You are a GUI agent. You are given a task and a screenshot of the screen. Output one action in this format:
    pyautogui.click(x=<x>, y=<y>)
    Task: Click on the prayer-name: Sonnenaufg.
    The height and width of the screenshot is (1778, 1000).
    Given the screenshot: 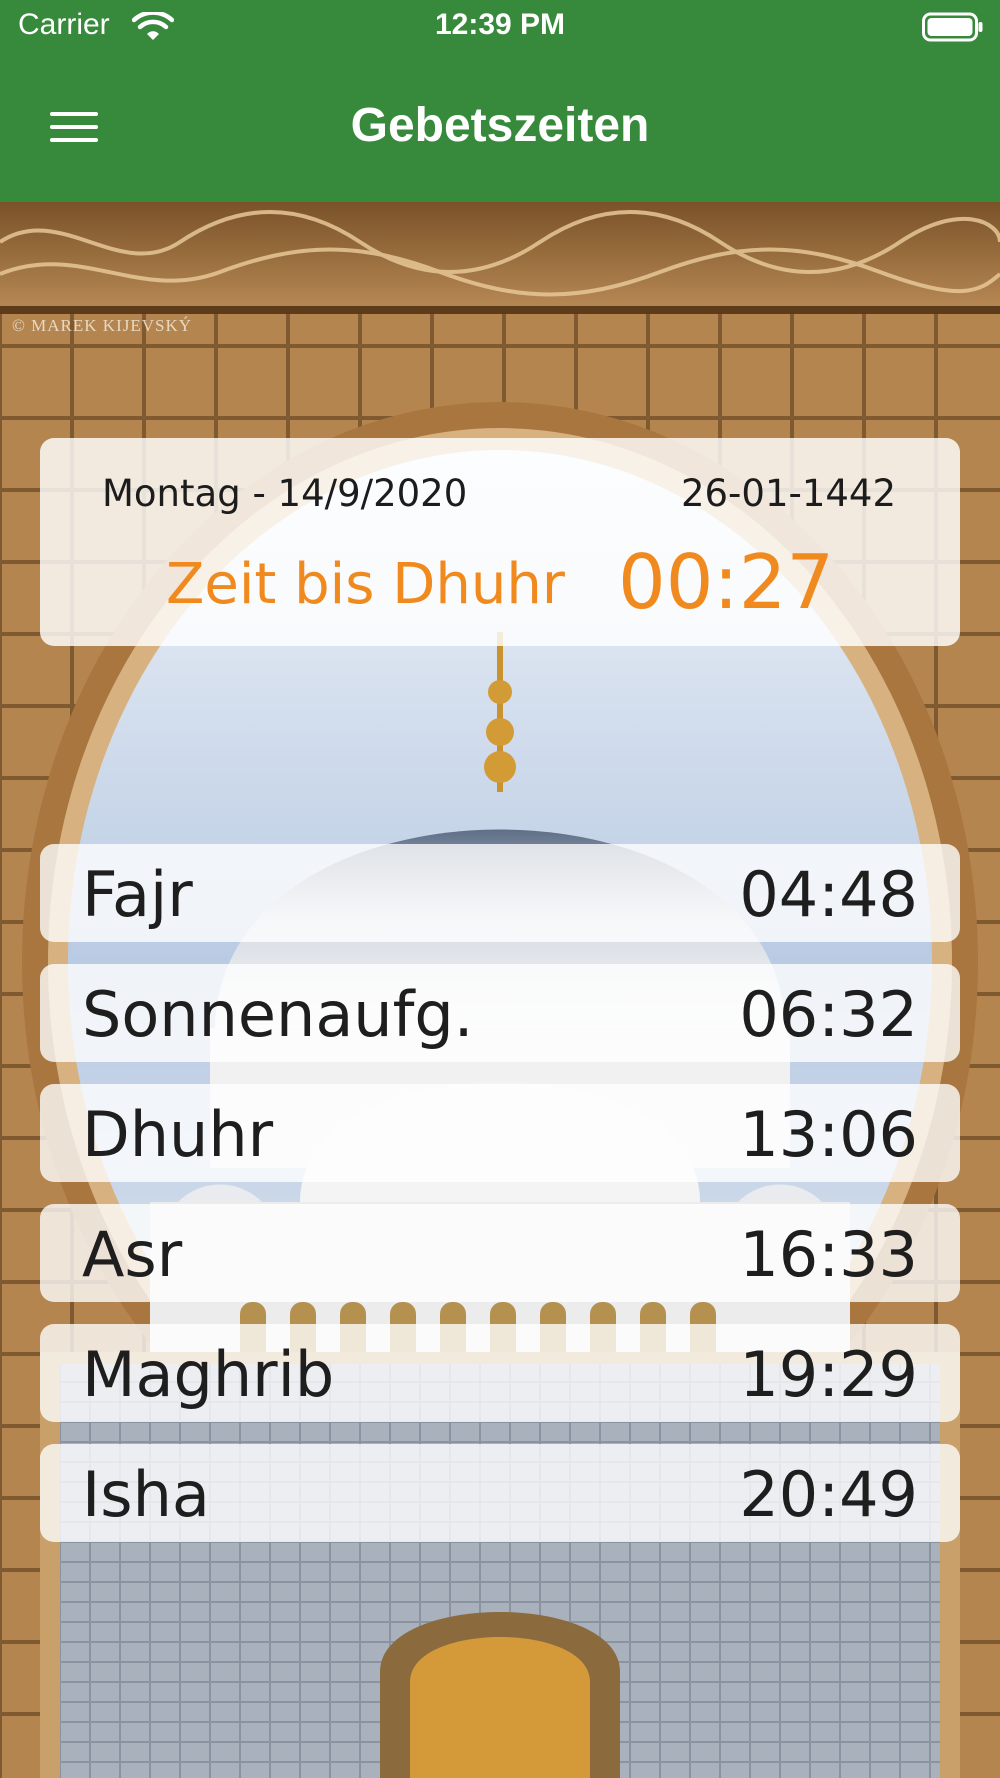 What is the action you would take?
    pyautogui.click(x=278, y=1014)
    